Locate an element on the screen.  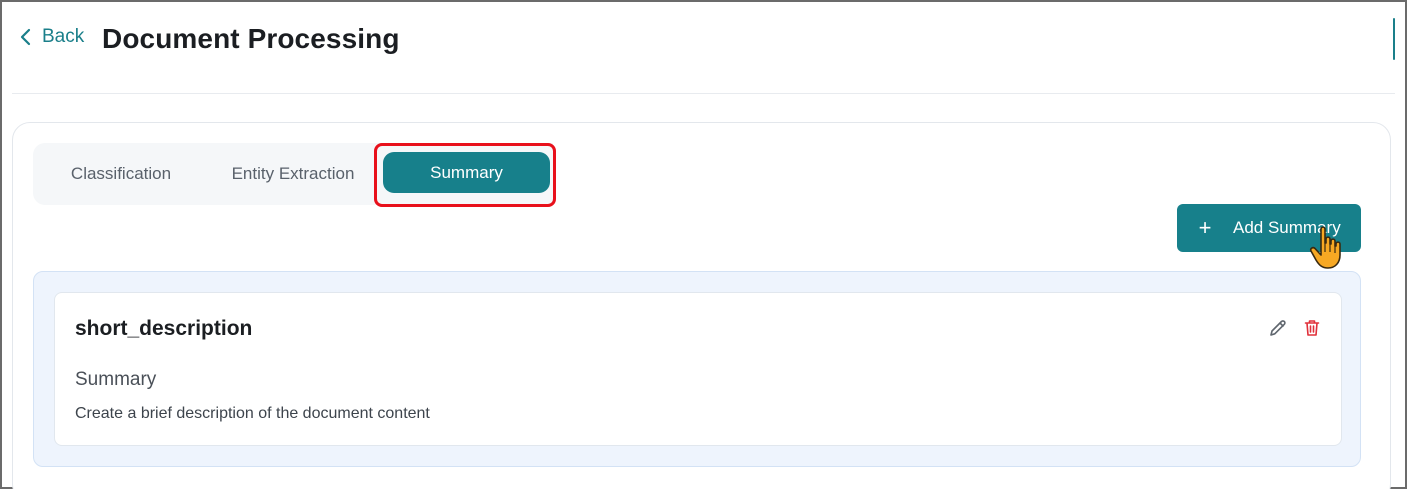
header-divider is located at coordinates (703, 93).